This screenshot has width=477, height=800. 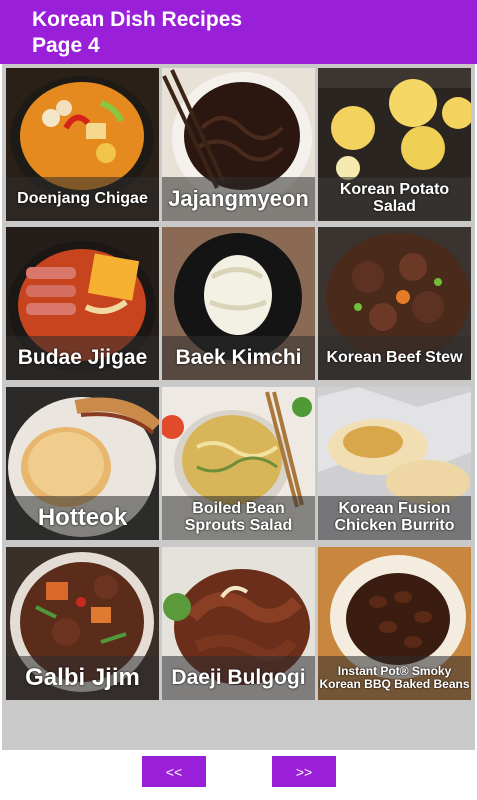 What do you see at coordinates (82, 303) in the screenshot?
I see `recipe-tile-budae-jjigae: Budae Jjigae` at bounding box center [82, 303].